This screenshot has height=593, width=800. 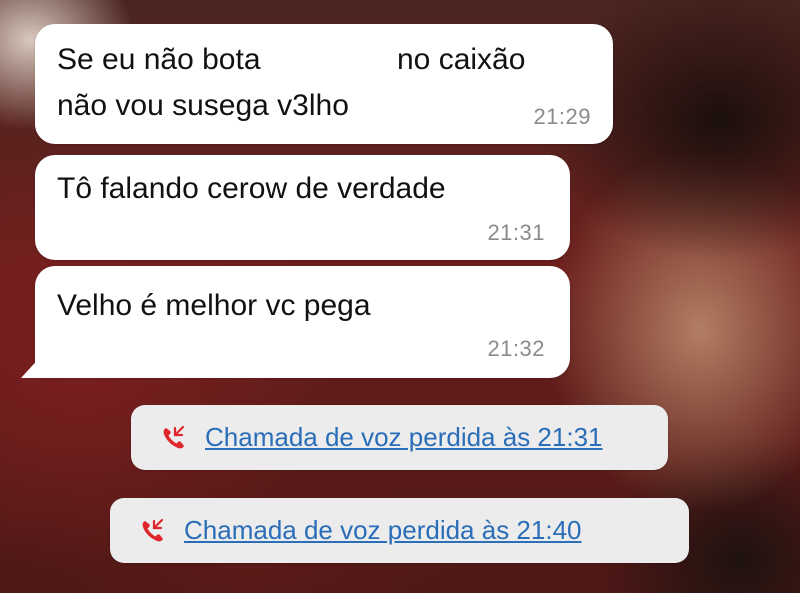 I want to click on message-timestamp: 21:31, so click(x=516, y=232).